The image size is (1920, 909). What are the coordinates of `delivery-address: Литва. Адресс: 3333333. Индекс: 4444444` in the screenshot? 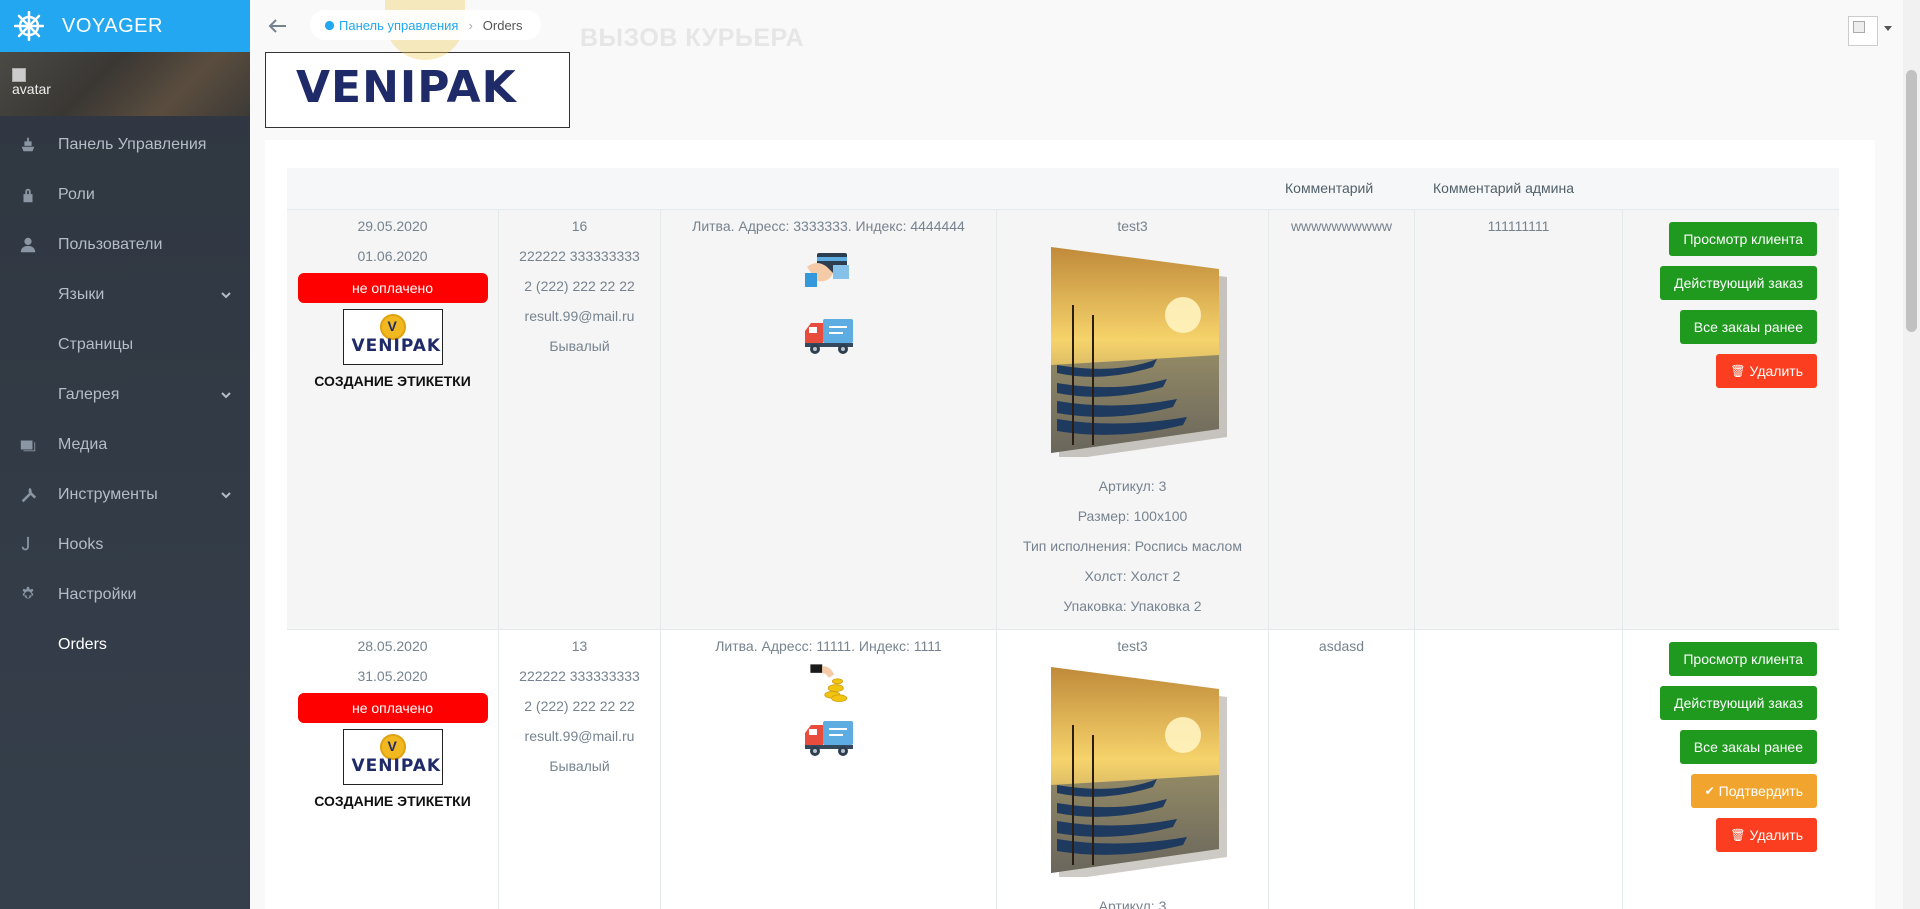 It's located at (828, 226).